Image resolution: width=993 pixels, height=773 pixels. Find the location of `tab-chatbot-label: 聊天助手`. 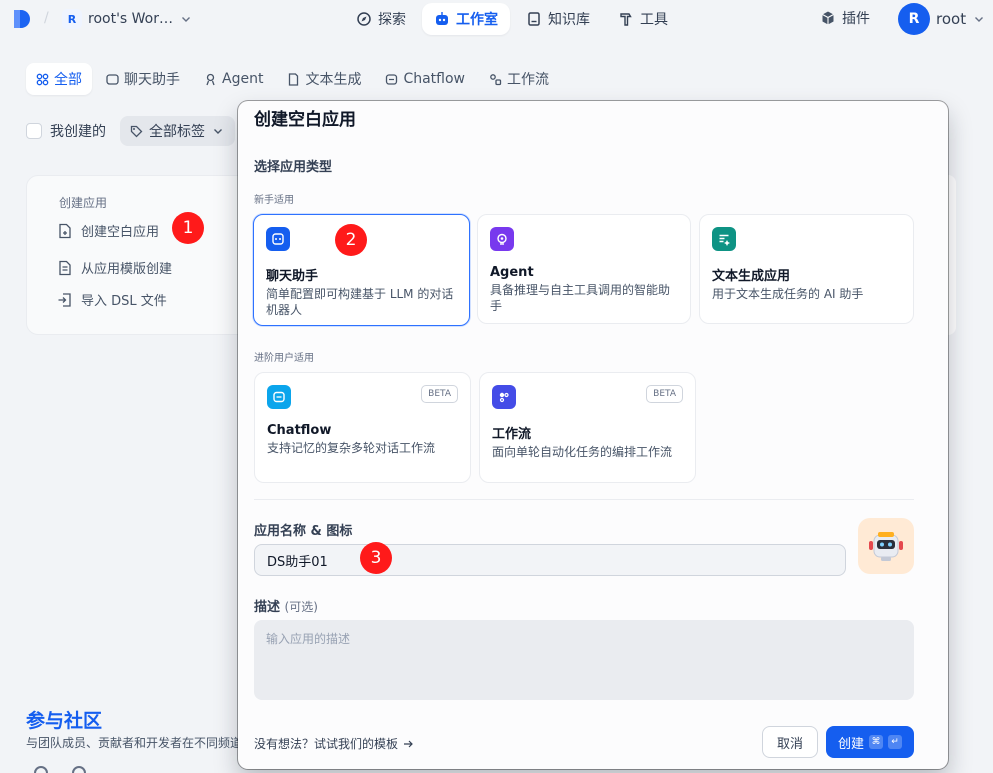

tab-chatbot-label: 聊天助手 is located at coordinates (152, 80).